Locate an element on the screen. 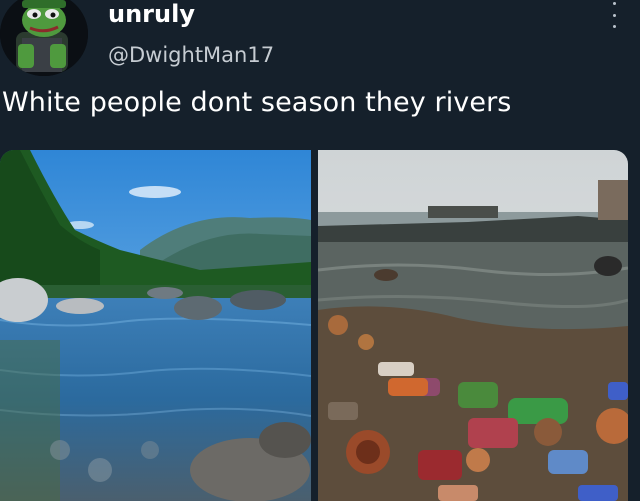 The height and width of the screenshot is (501, 640). avatar is located at coordinates (44, 38).